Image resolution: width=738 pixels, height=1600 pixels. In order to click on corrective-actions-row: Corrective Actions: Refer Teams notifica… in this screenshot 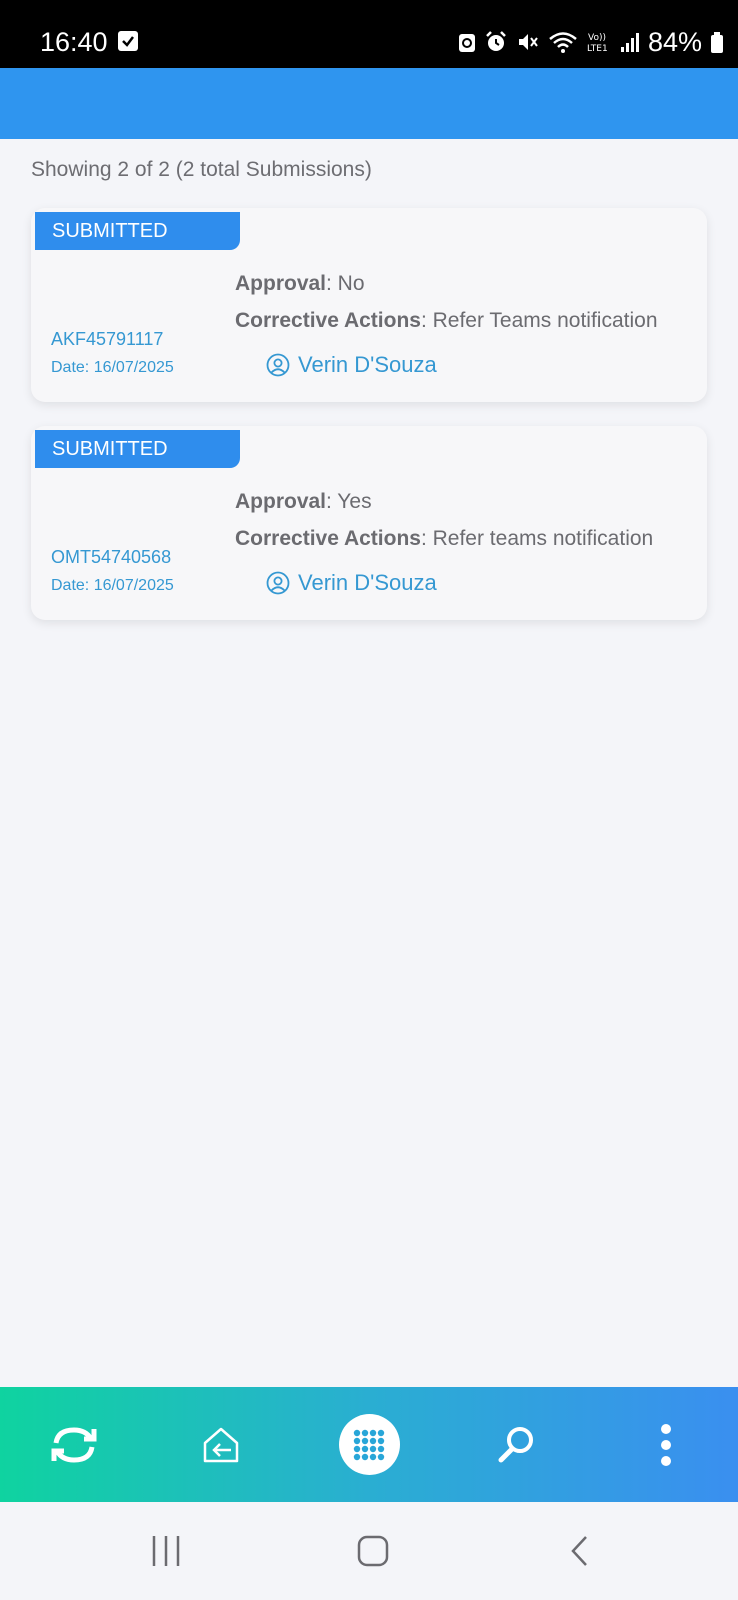, I will do `click(468, 321)`.